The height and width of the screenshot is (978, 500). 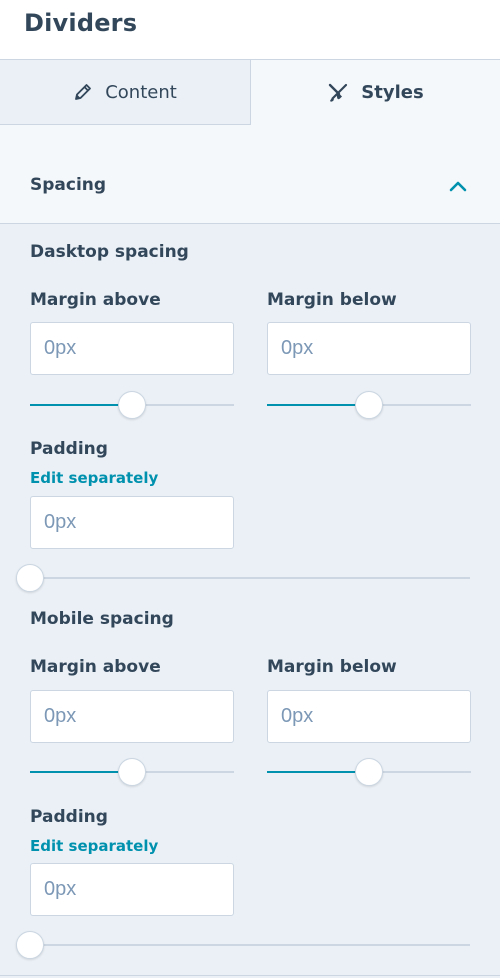 I want to click on mobile-margin-above-input, so click(x=132, y=716).